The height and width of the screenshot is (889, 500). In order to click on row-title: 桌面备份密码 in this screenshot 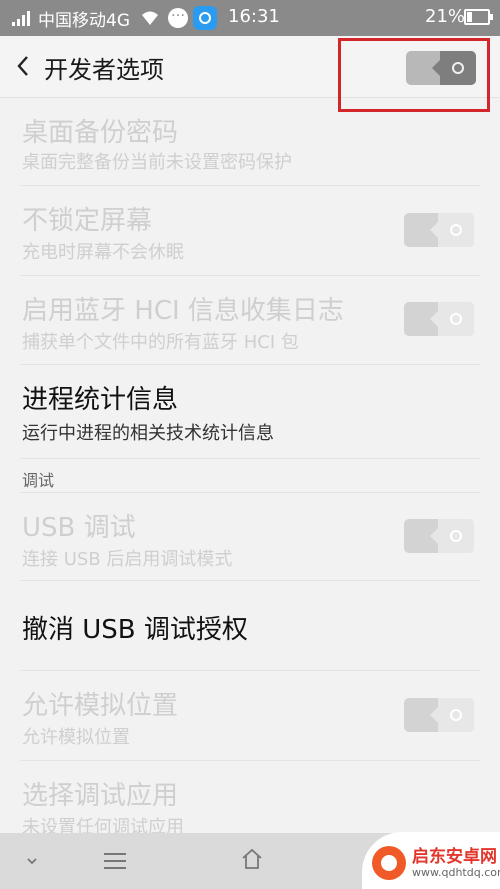, I will do `click(100, 133)`.